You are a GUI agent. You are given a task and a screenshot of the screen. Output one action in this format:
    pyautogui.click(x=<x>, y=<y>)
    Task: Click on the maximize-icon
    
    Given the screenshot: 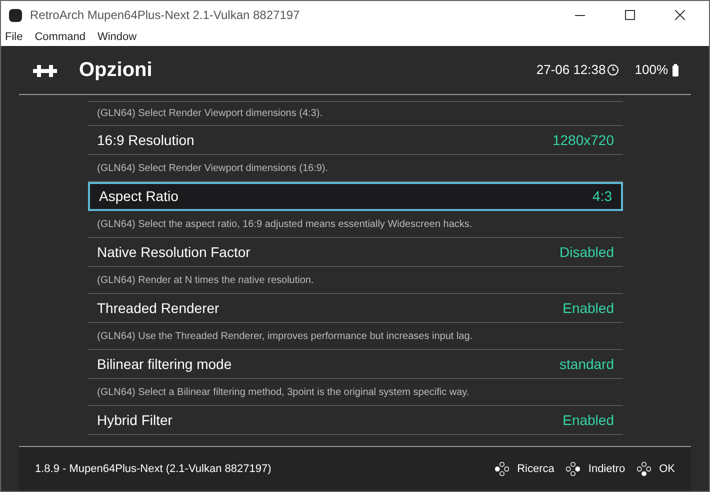 What is the action you would take?
    pyautogui.click(x=630, y=15)
    